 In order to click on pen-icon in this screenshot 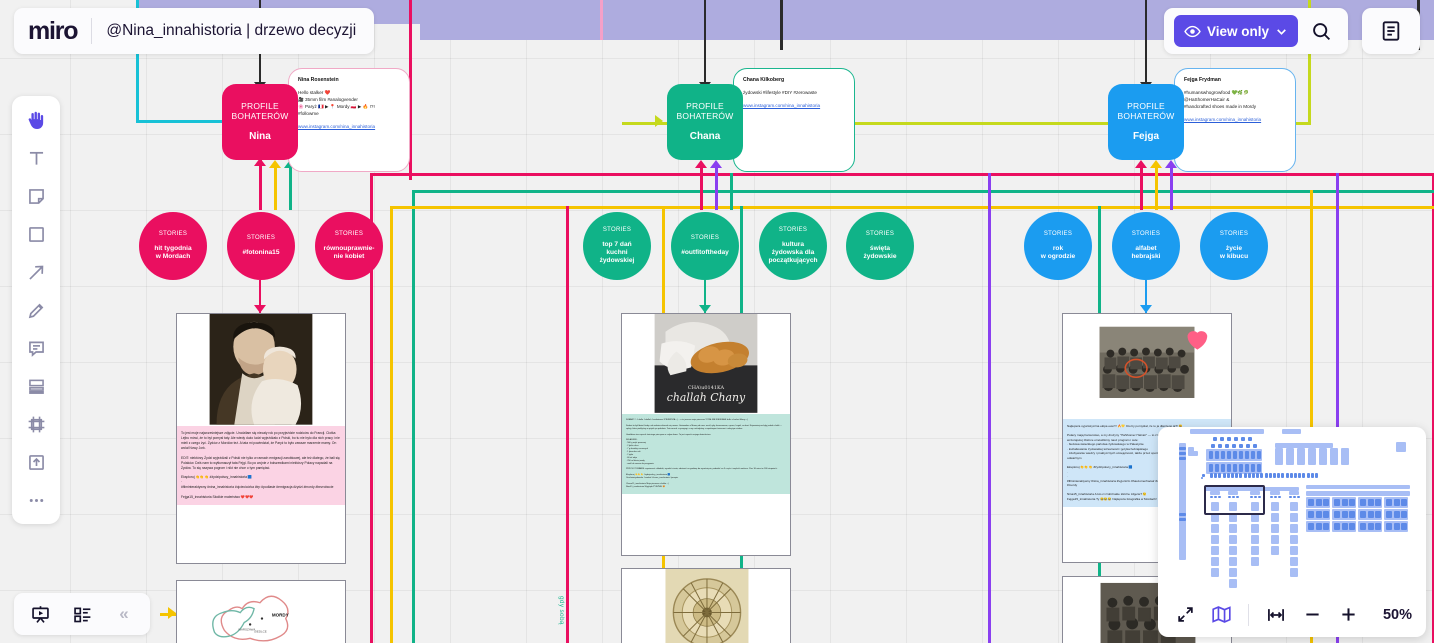, I will do `click(36, 310)`.